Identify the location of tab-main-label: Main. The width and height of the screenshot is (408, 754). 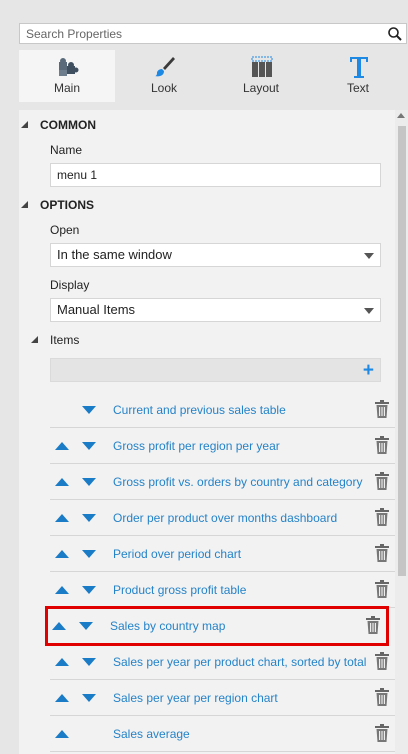
(66, 88).